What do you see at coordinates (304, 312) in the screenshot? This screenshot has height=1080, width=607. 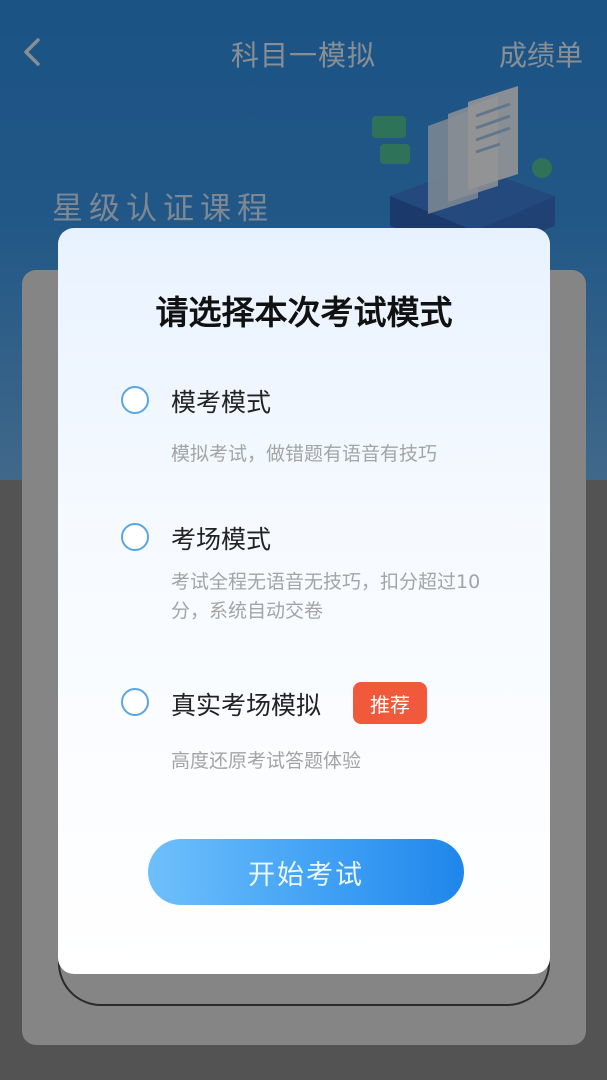 I see `dialog-title: 请选择本次考试模式` at bounding box center [304, 312].